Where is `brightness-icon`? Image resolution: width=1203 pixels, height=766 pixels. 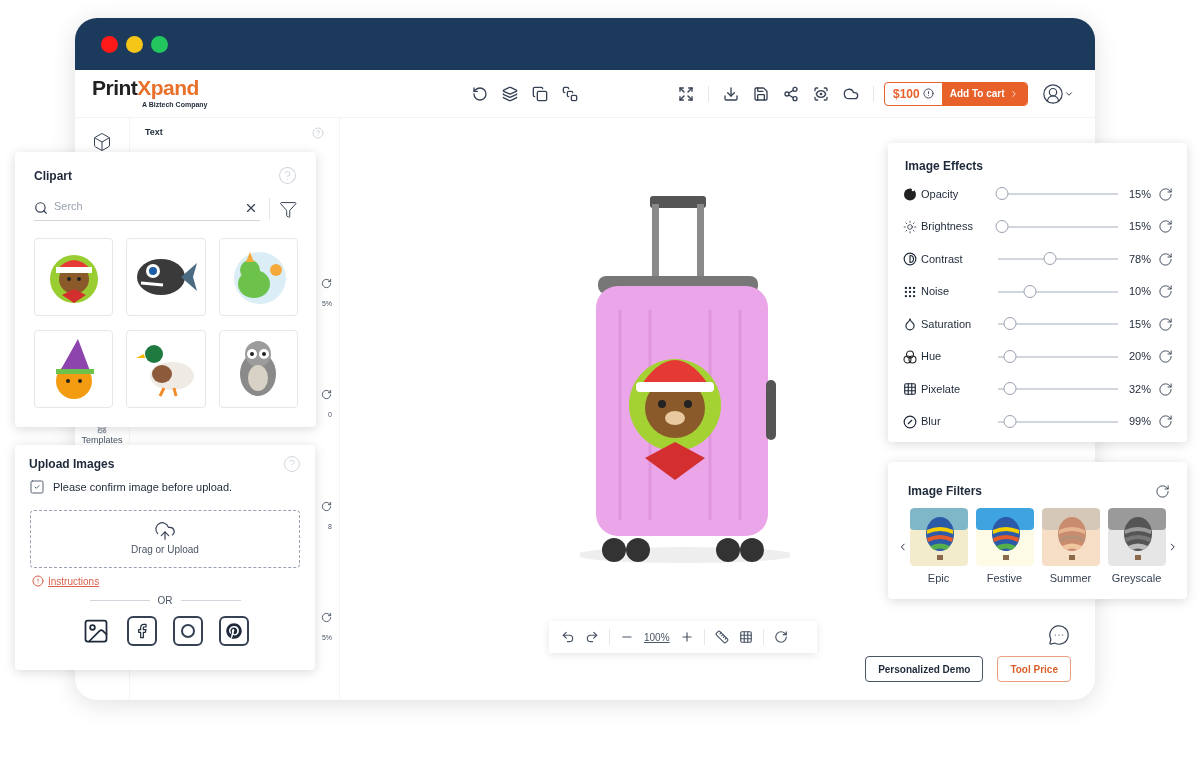 brightness-icon is located at coordinates (910, 226).